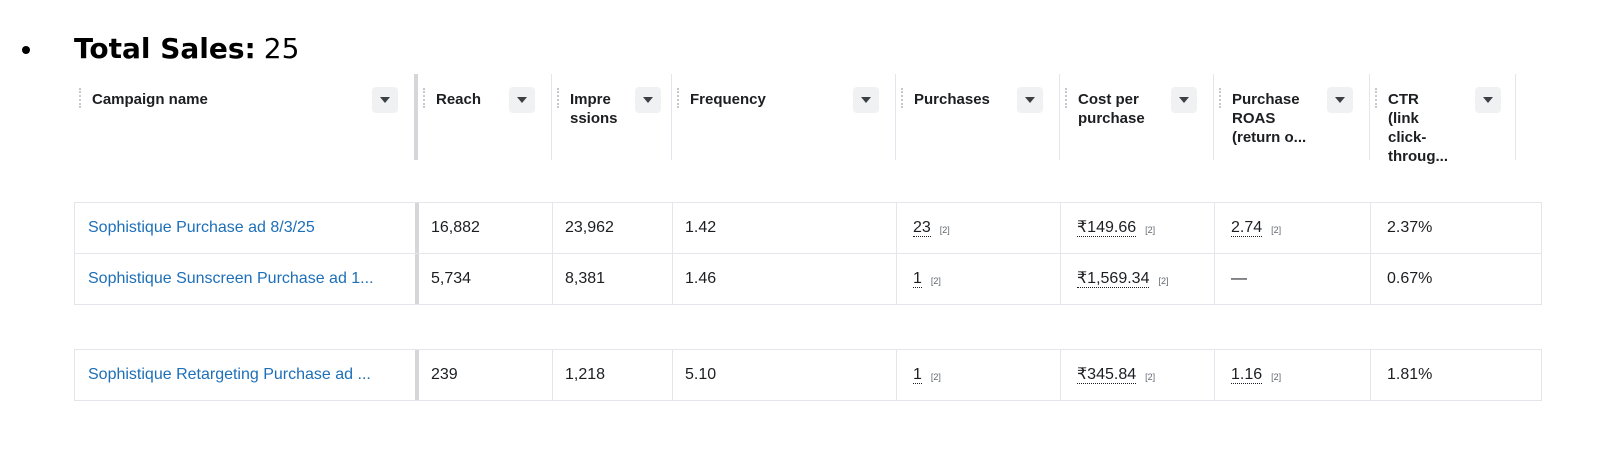 This screenshot has height=473, width=1600. I want to click on column-header-label: Campaign name, so click(150, 99).